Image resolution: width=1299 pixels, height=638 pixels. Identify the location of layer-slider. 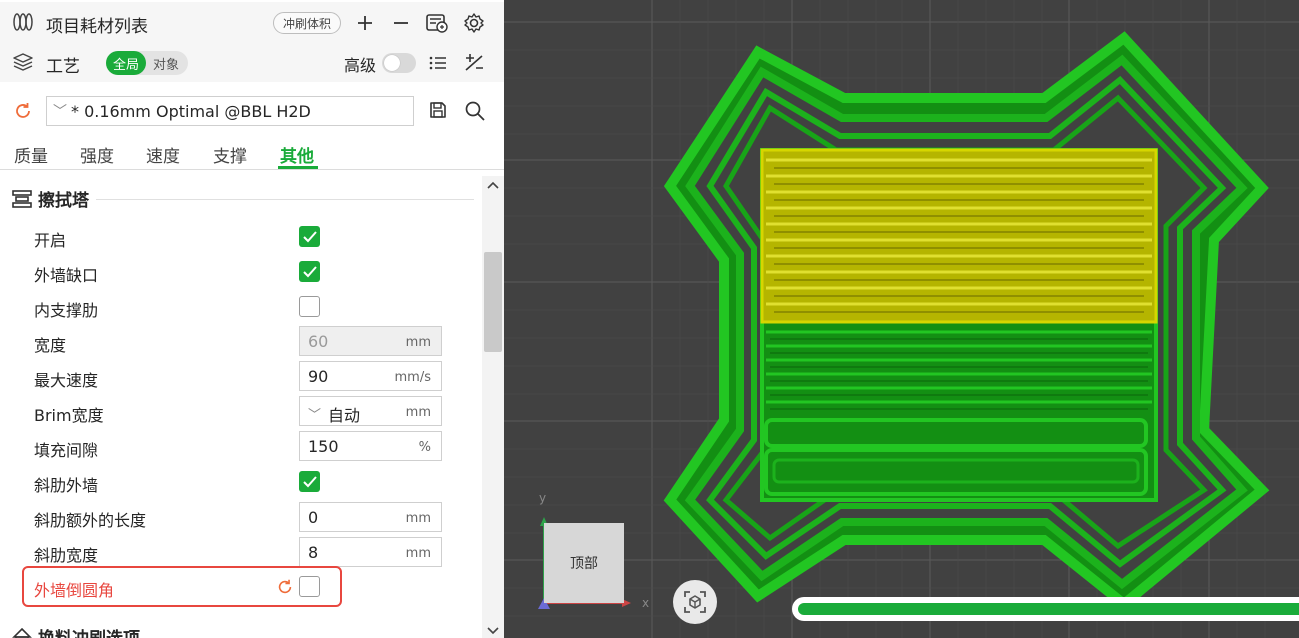
(1045, 609).